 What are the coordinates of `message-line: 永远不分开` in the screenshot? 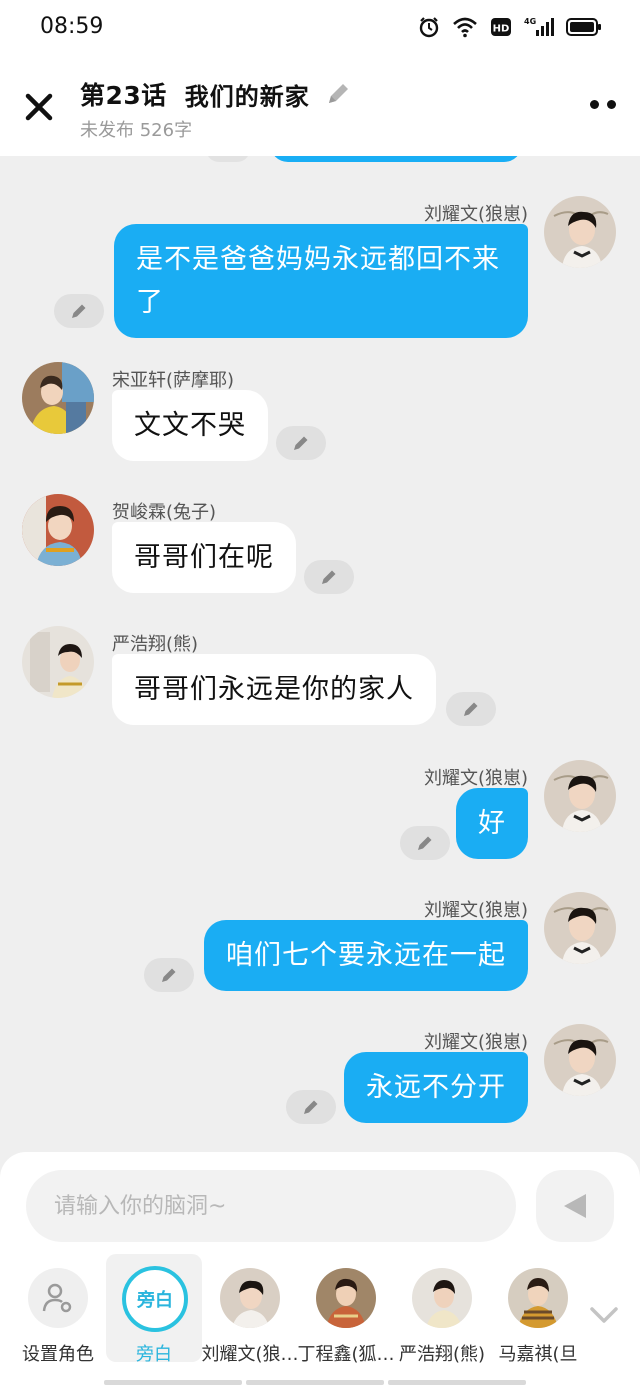 It's located at (436, 1087).